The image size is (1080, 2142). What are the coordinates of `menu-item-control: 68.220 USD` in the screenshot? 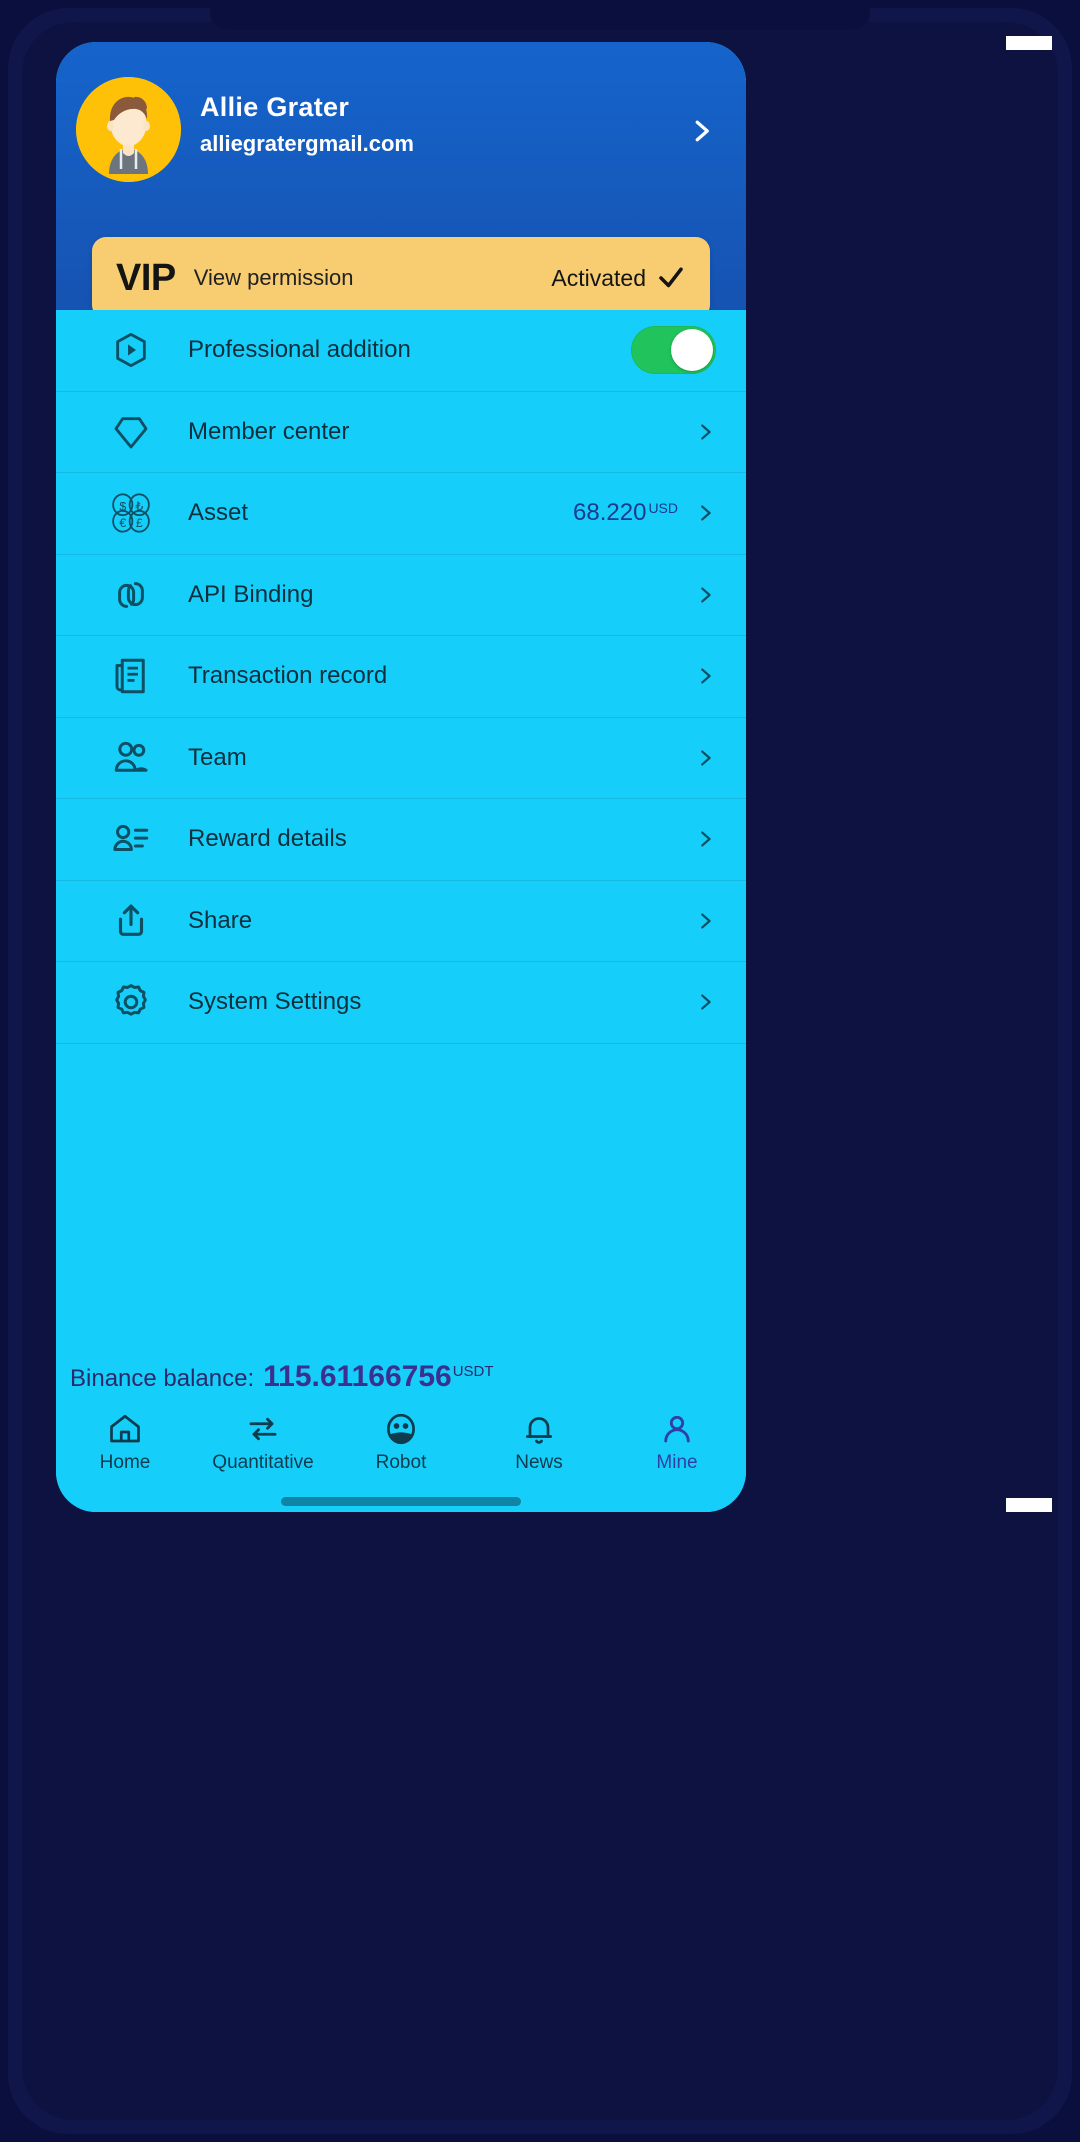 It's located at (644, 513).